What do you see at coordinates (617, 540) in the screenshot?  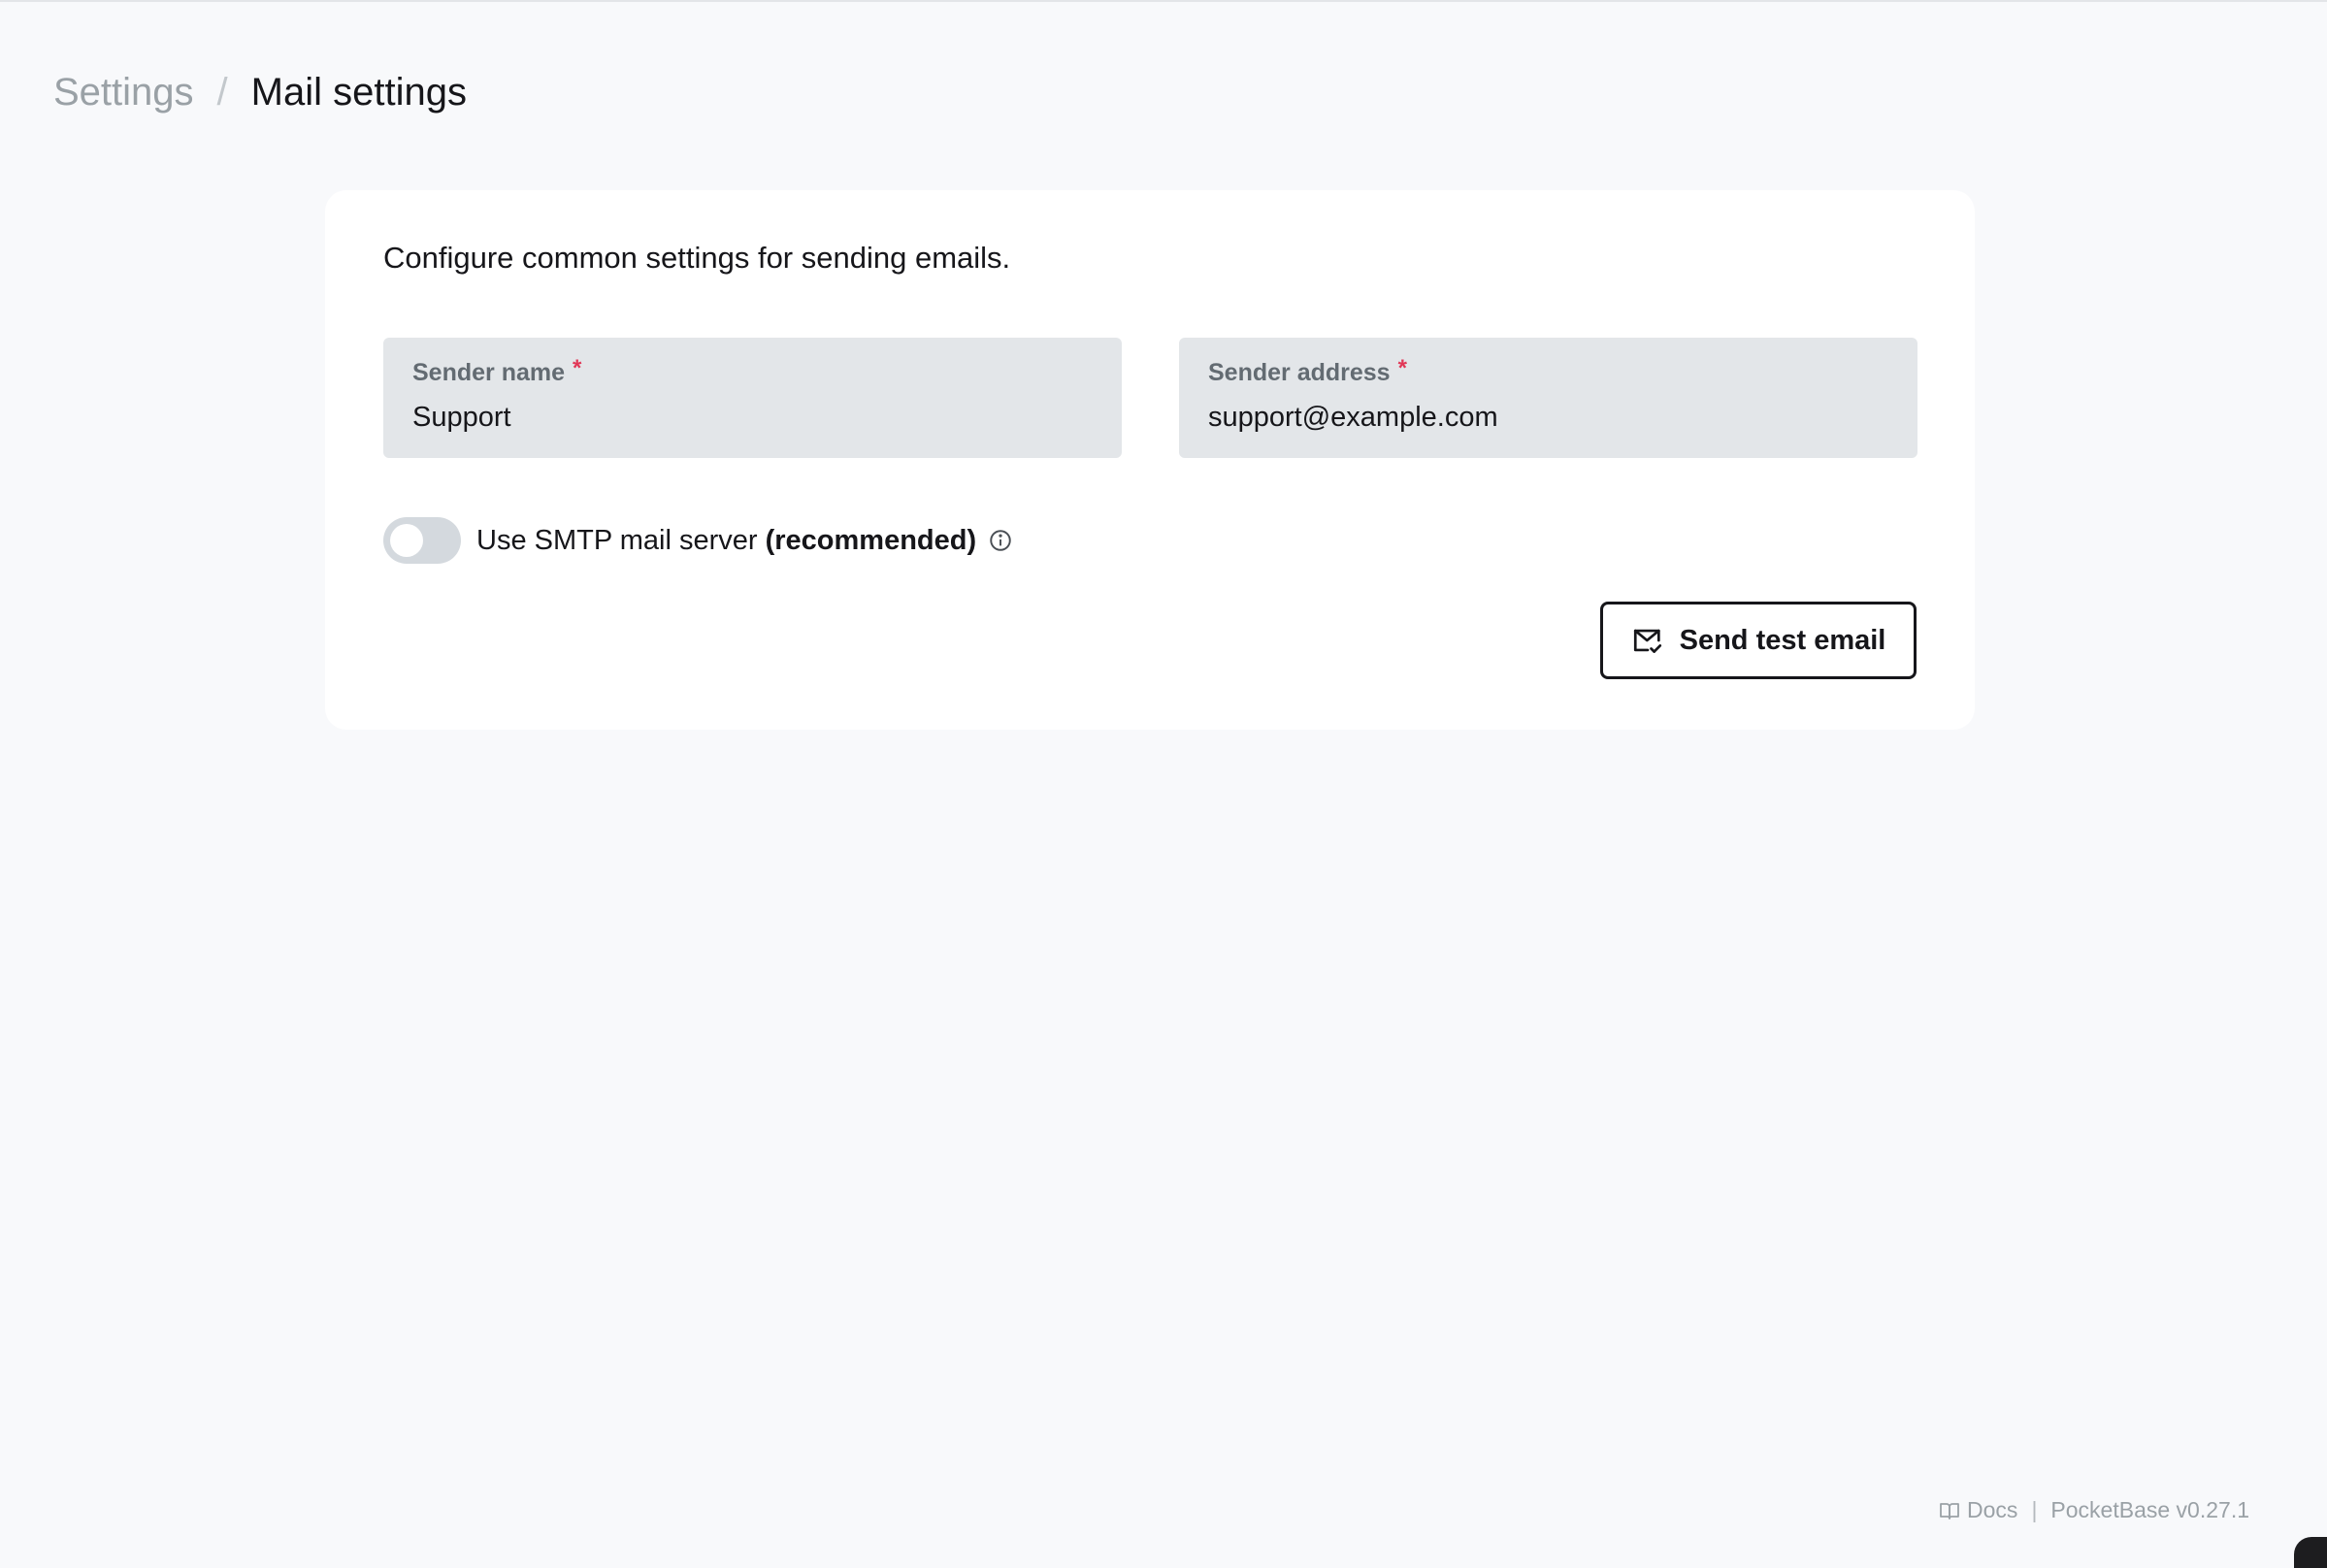 I see `smtp-label-text: Use SMTP mail server` at bounding box center [617, 540].